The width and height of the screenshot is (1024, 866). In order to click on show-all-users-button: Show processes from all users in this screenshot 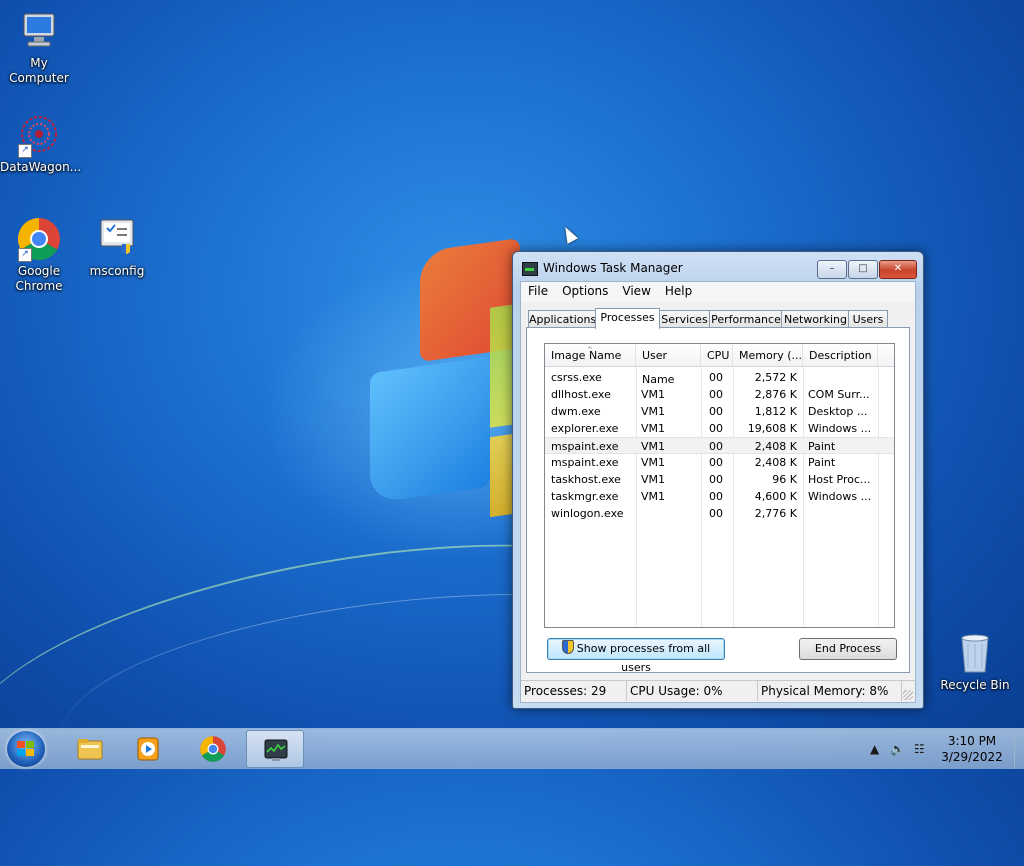, I will do `click(636, 656)`.